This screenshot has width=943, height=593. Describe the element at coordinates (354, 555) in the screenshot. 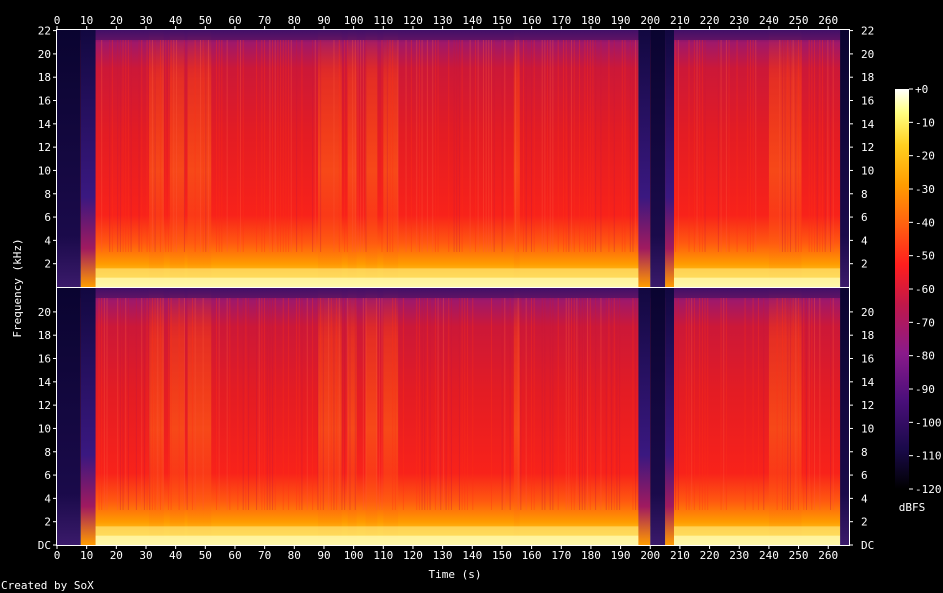

I see `x-tick-label-bottom: 100` at that location.